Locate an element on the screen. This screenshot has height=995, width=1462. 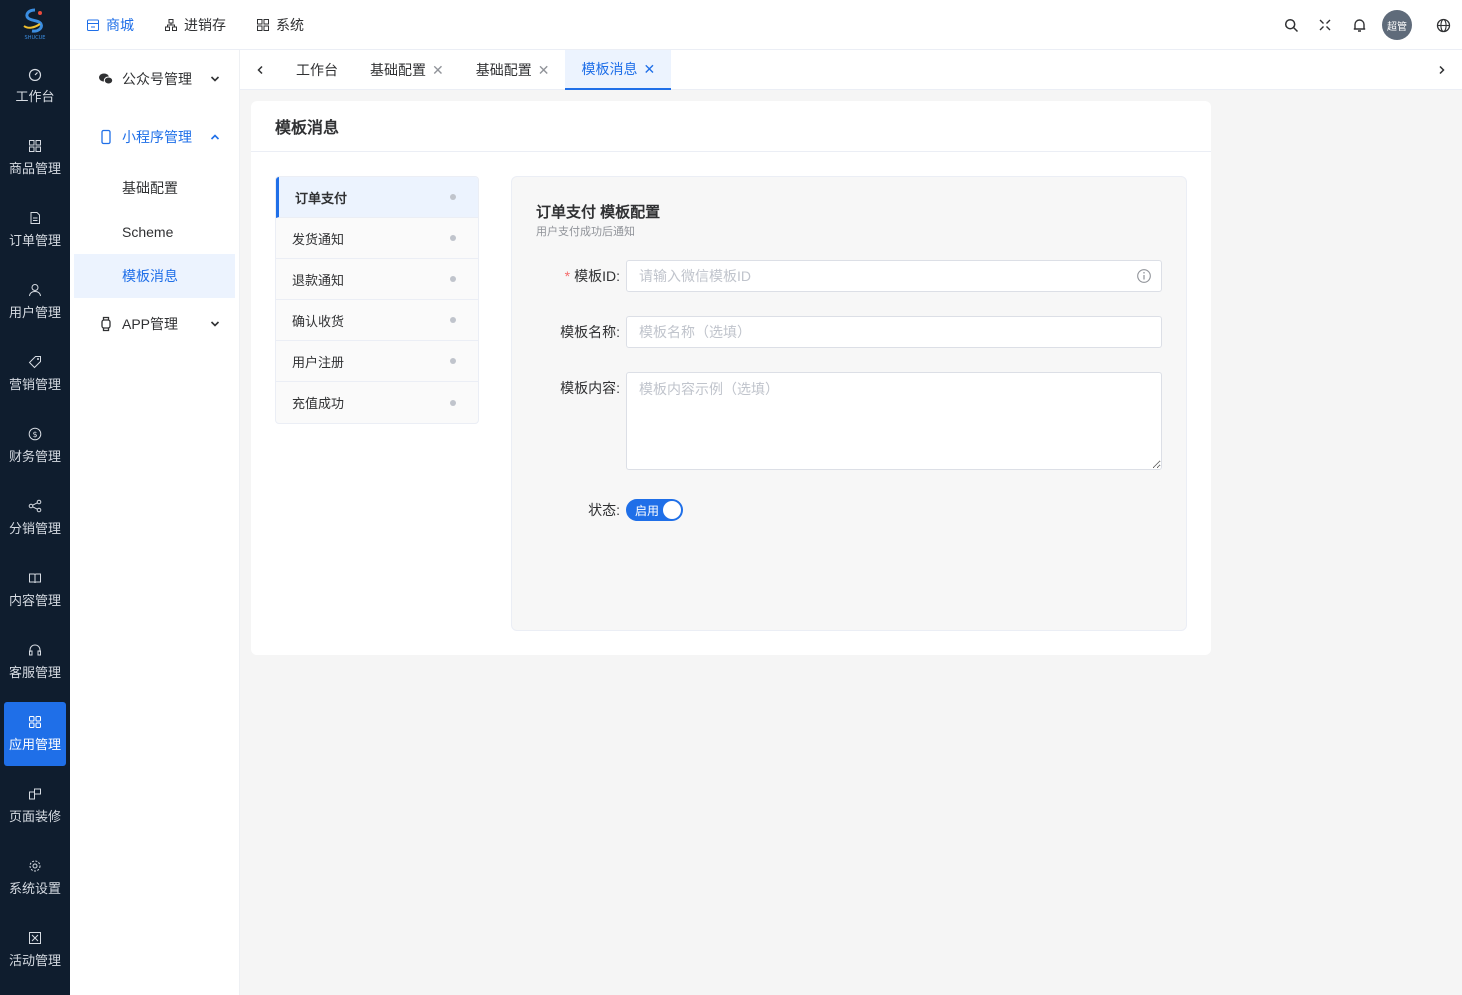
submenu-item-template-message: 模板消息 is located at coordinates (154, 276).